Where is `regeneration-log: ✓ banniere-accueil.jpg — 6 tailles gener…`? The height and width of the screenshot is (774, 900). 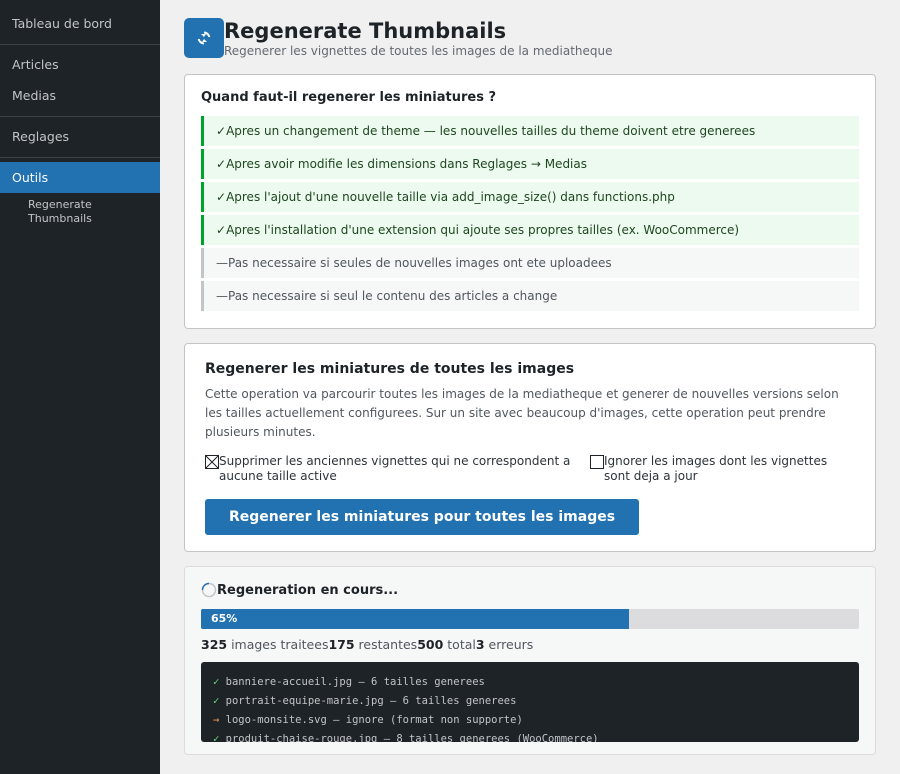
regeneration-log: ✓ banniere-accueil.jpg — 6 tailles gener… is located at coordinates (530, 702).